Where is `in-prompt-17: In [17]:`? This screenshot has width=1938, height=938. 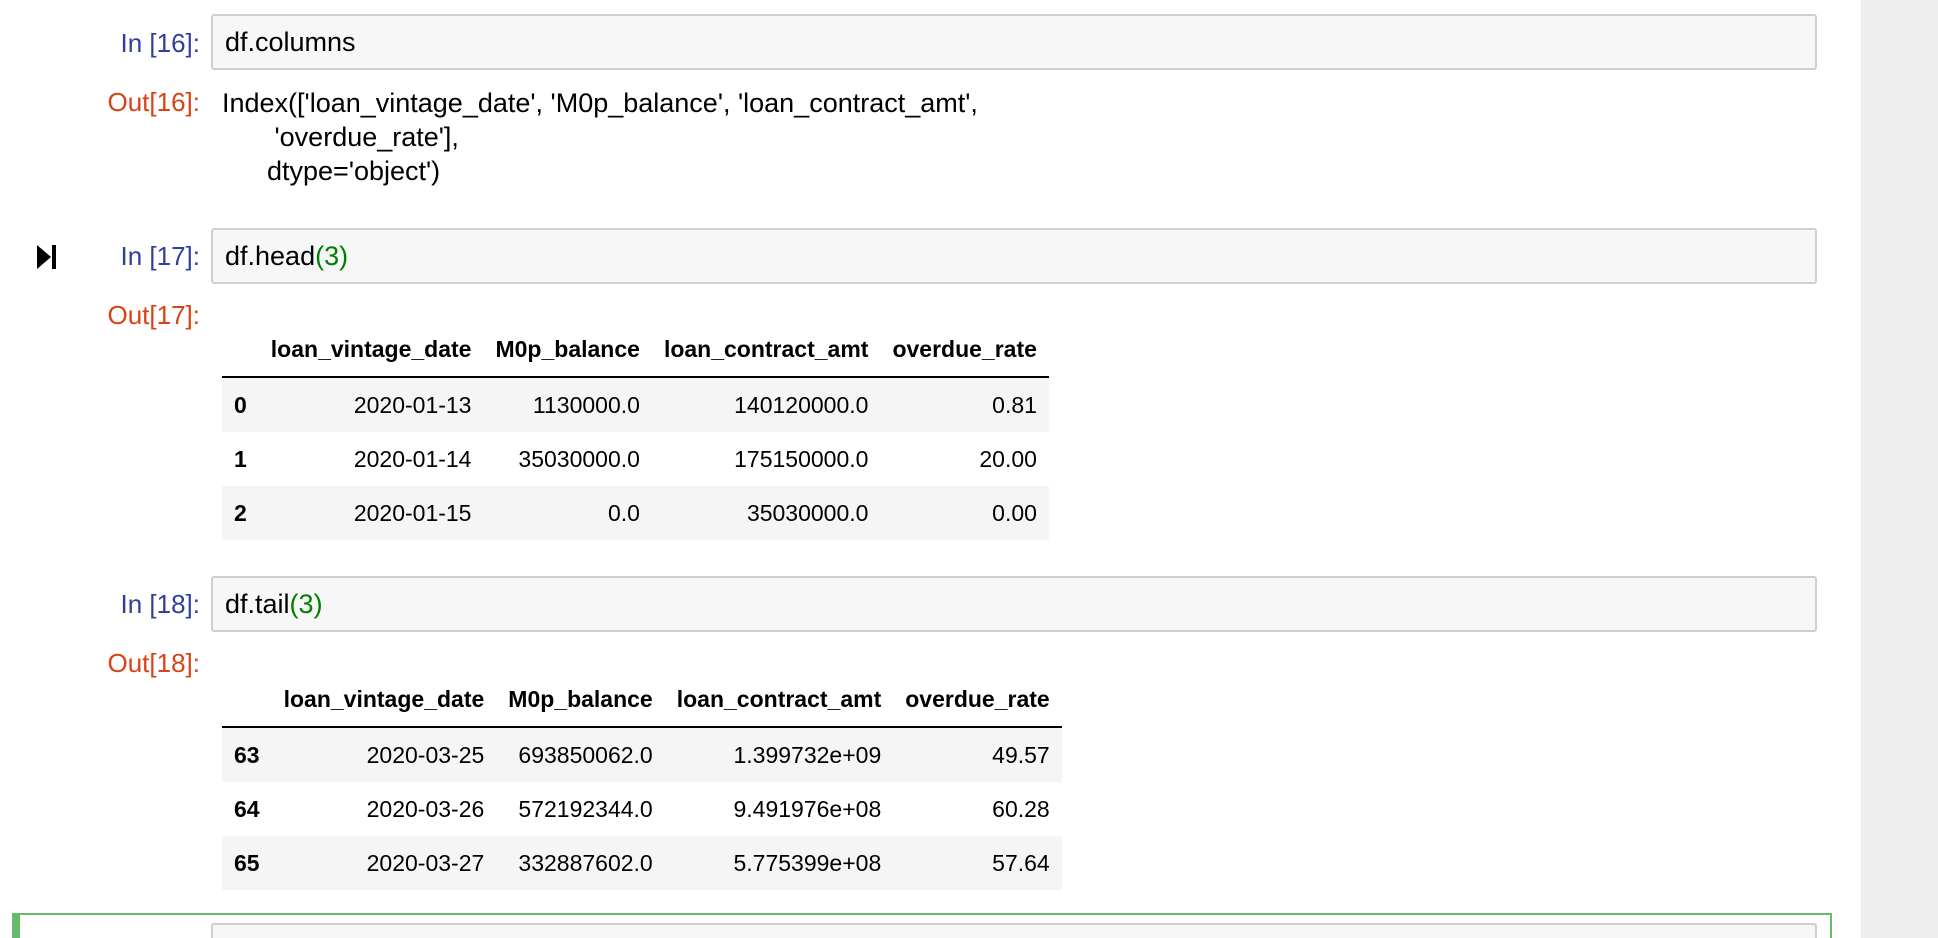 in-prompt-17: In [17]: is located at coordinates (160, 256).